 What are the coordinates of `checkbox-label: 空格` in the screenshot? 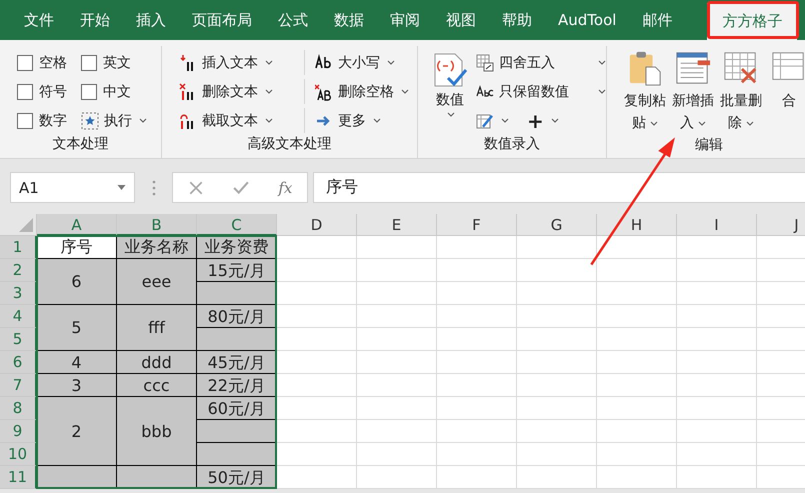 It's located at (53, 63).